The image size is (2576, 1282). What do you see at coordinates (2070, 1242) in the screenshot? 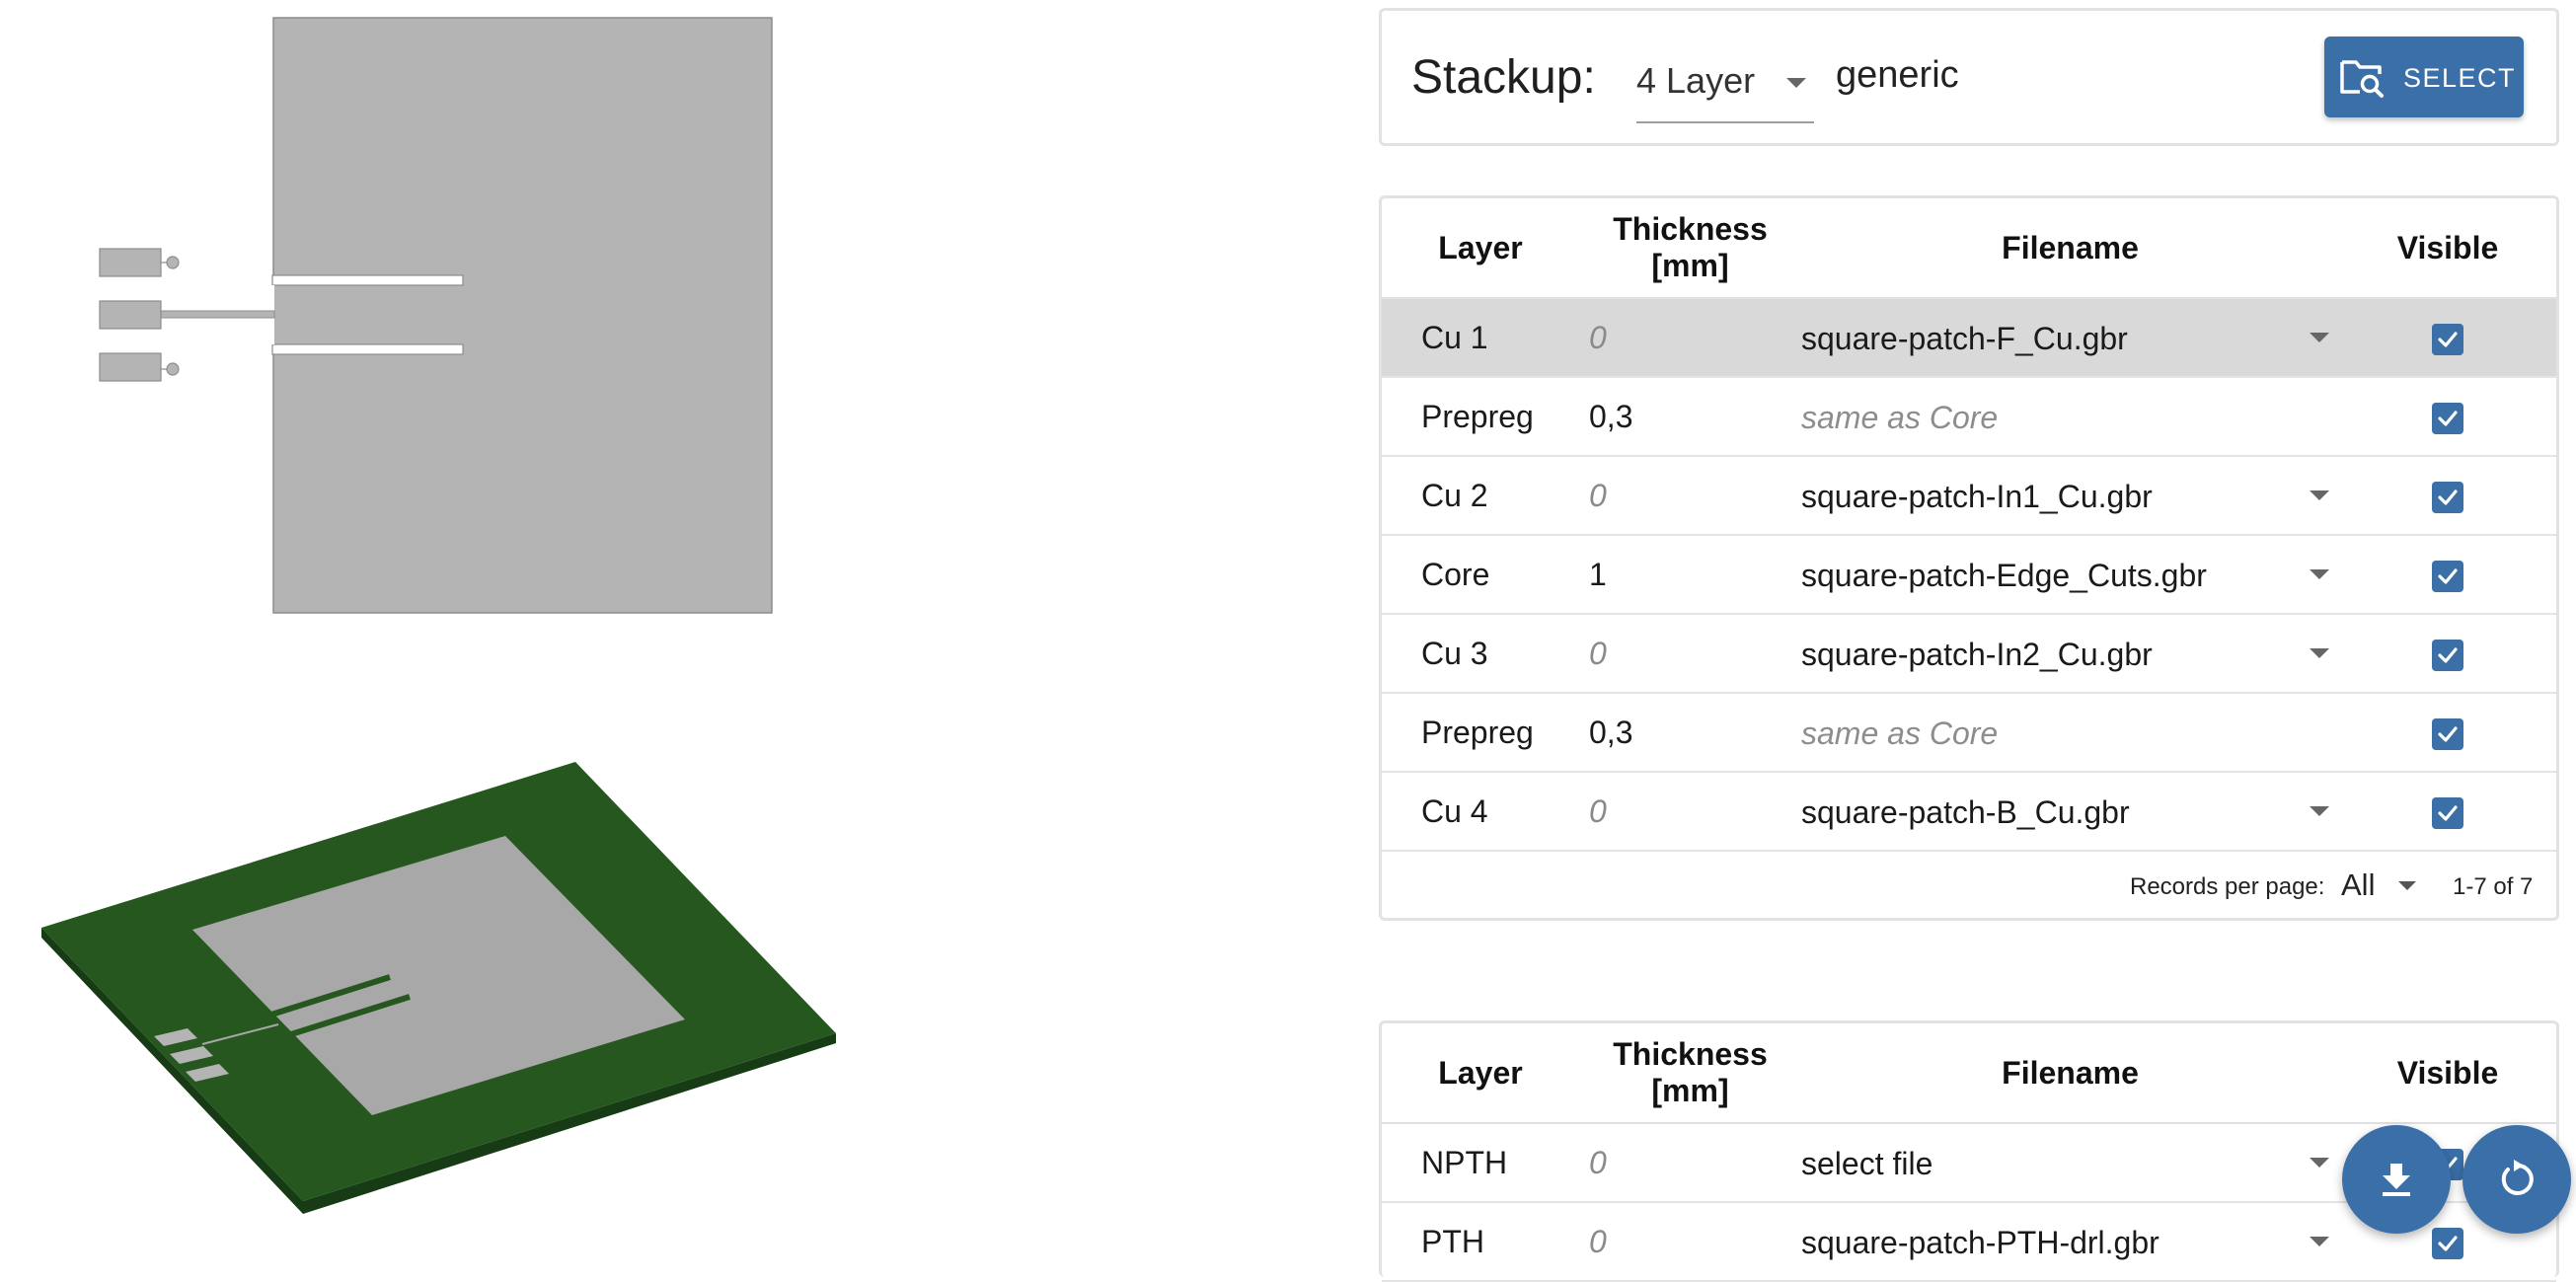
I see `filename-select: square-patch-PTH-drl.gbr` at bounding box center [2070, 1242].